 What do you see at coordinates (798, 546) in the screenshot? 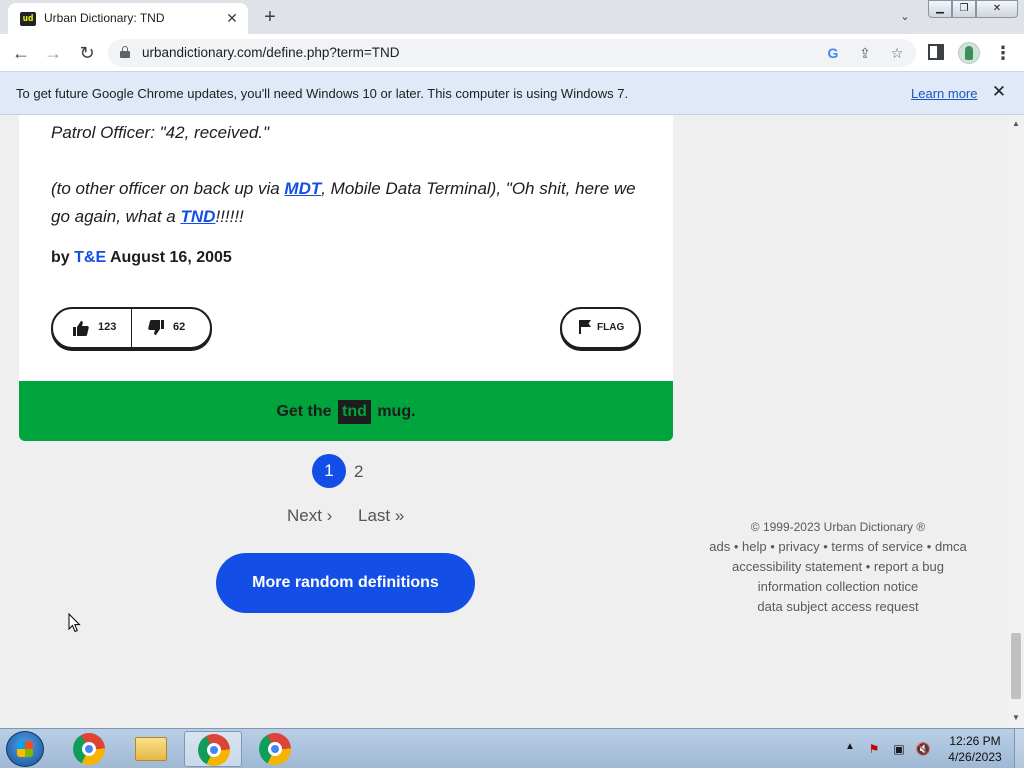
I see `footer-link-privacy: privacy` at bounding box center [798, 546].